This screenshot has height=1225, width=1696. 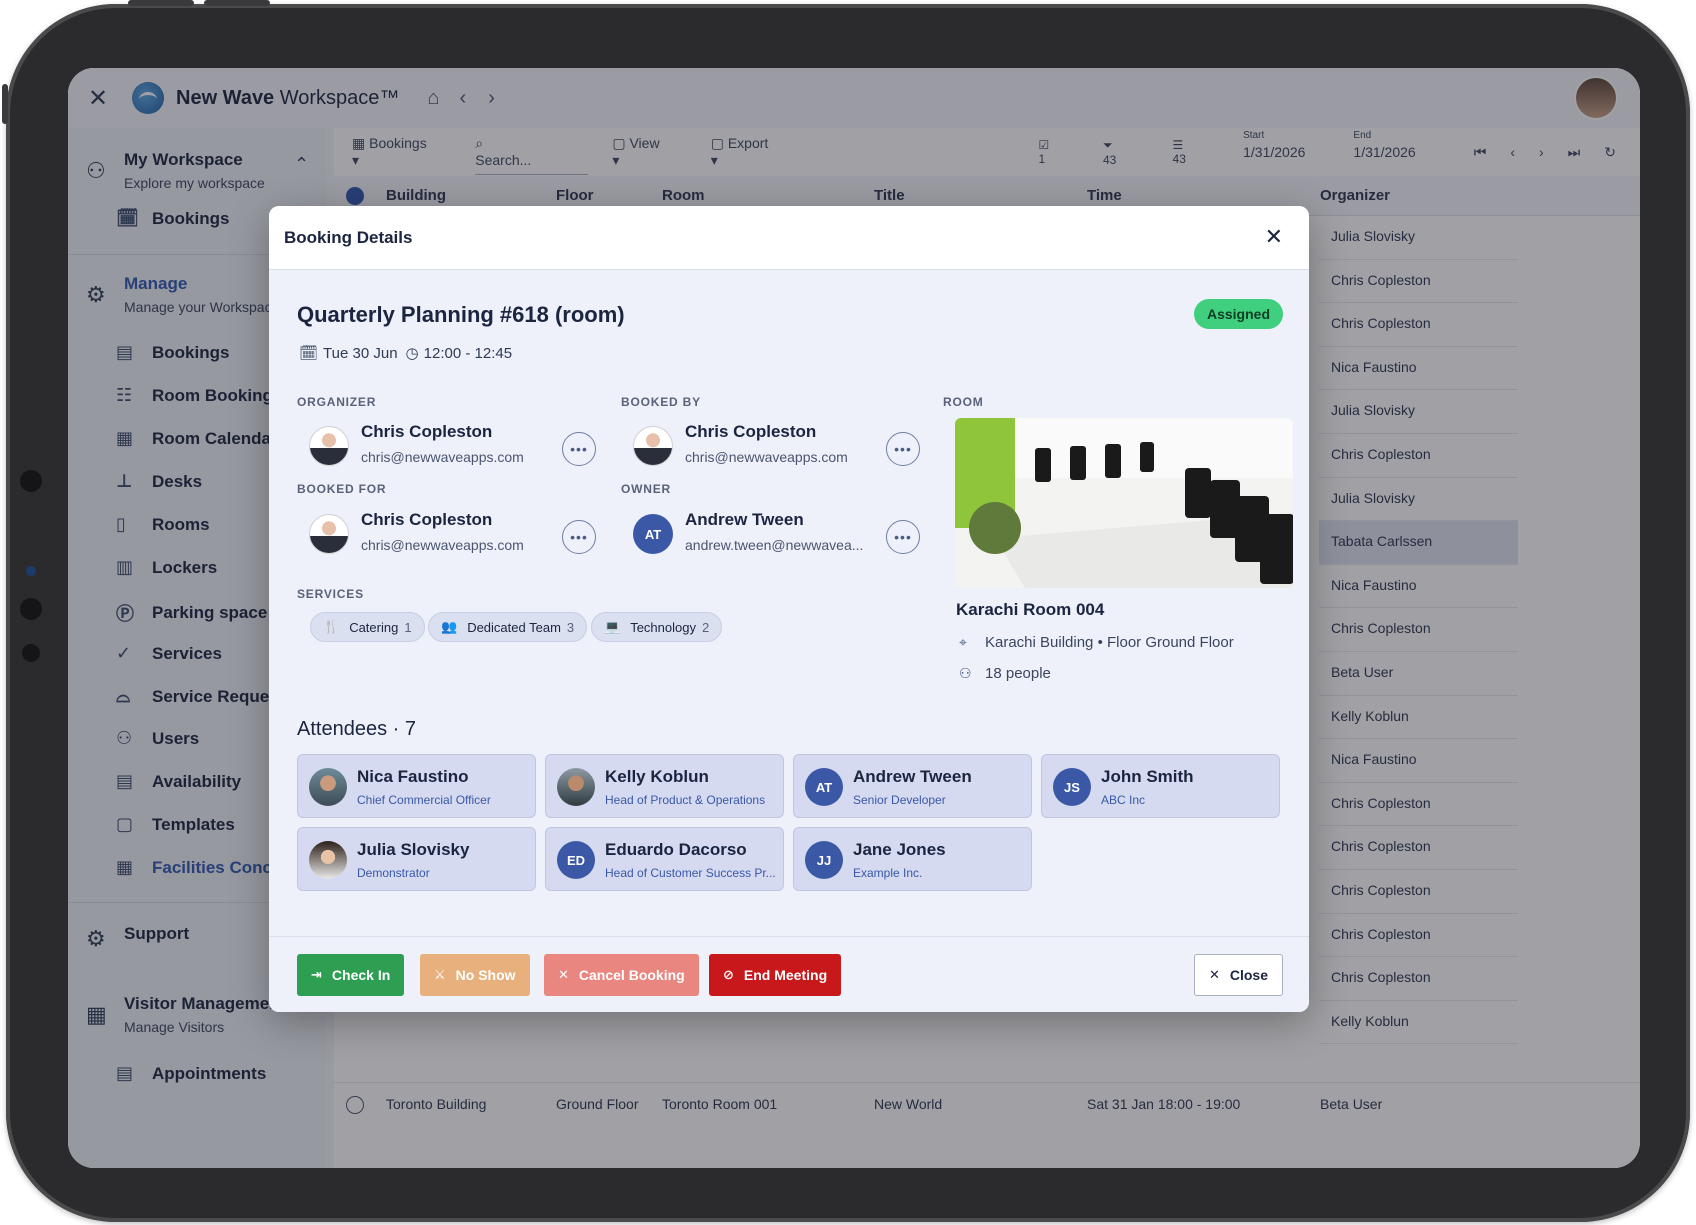 What do you see at coordinates (416, 786) in the screenshot?
I see `attendee-card: Nica Faustino Chief Commercial Officer` at bounding box center [416, 786].